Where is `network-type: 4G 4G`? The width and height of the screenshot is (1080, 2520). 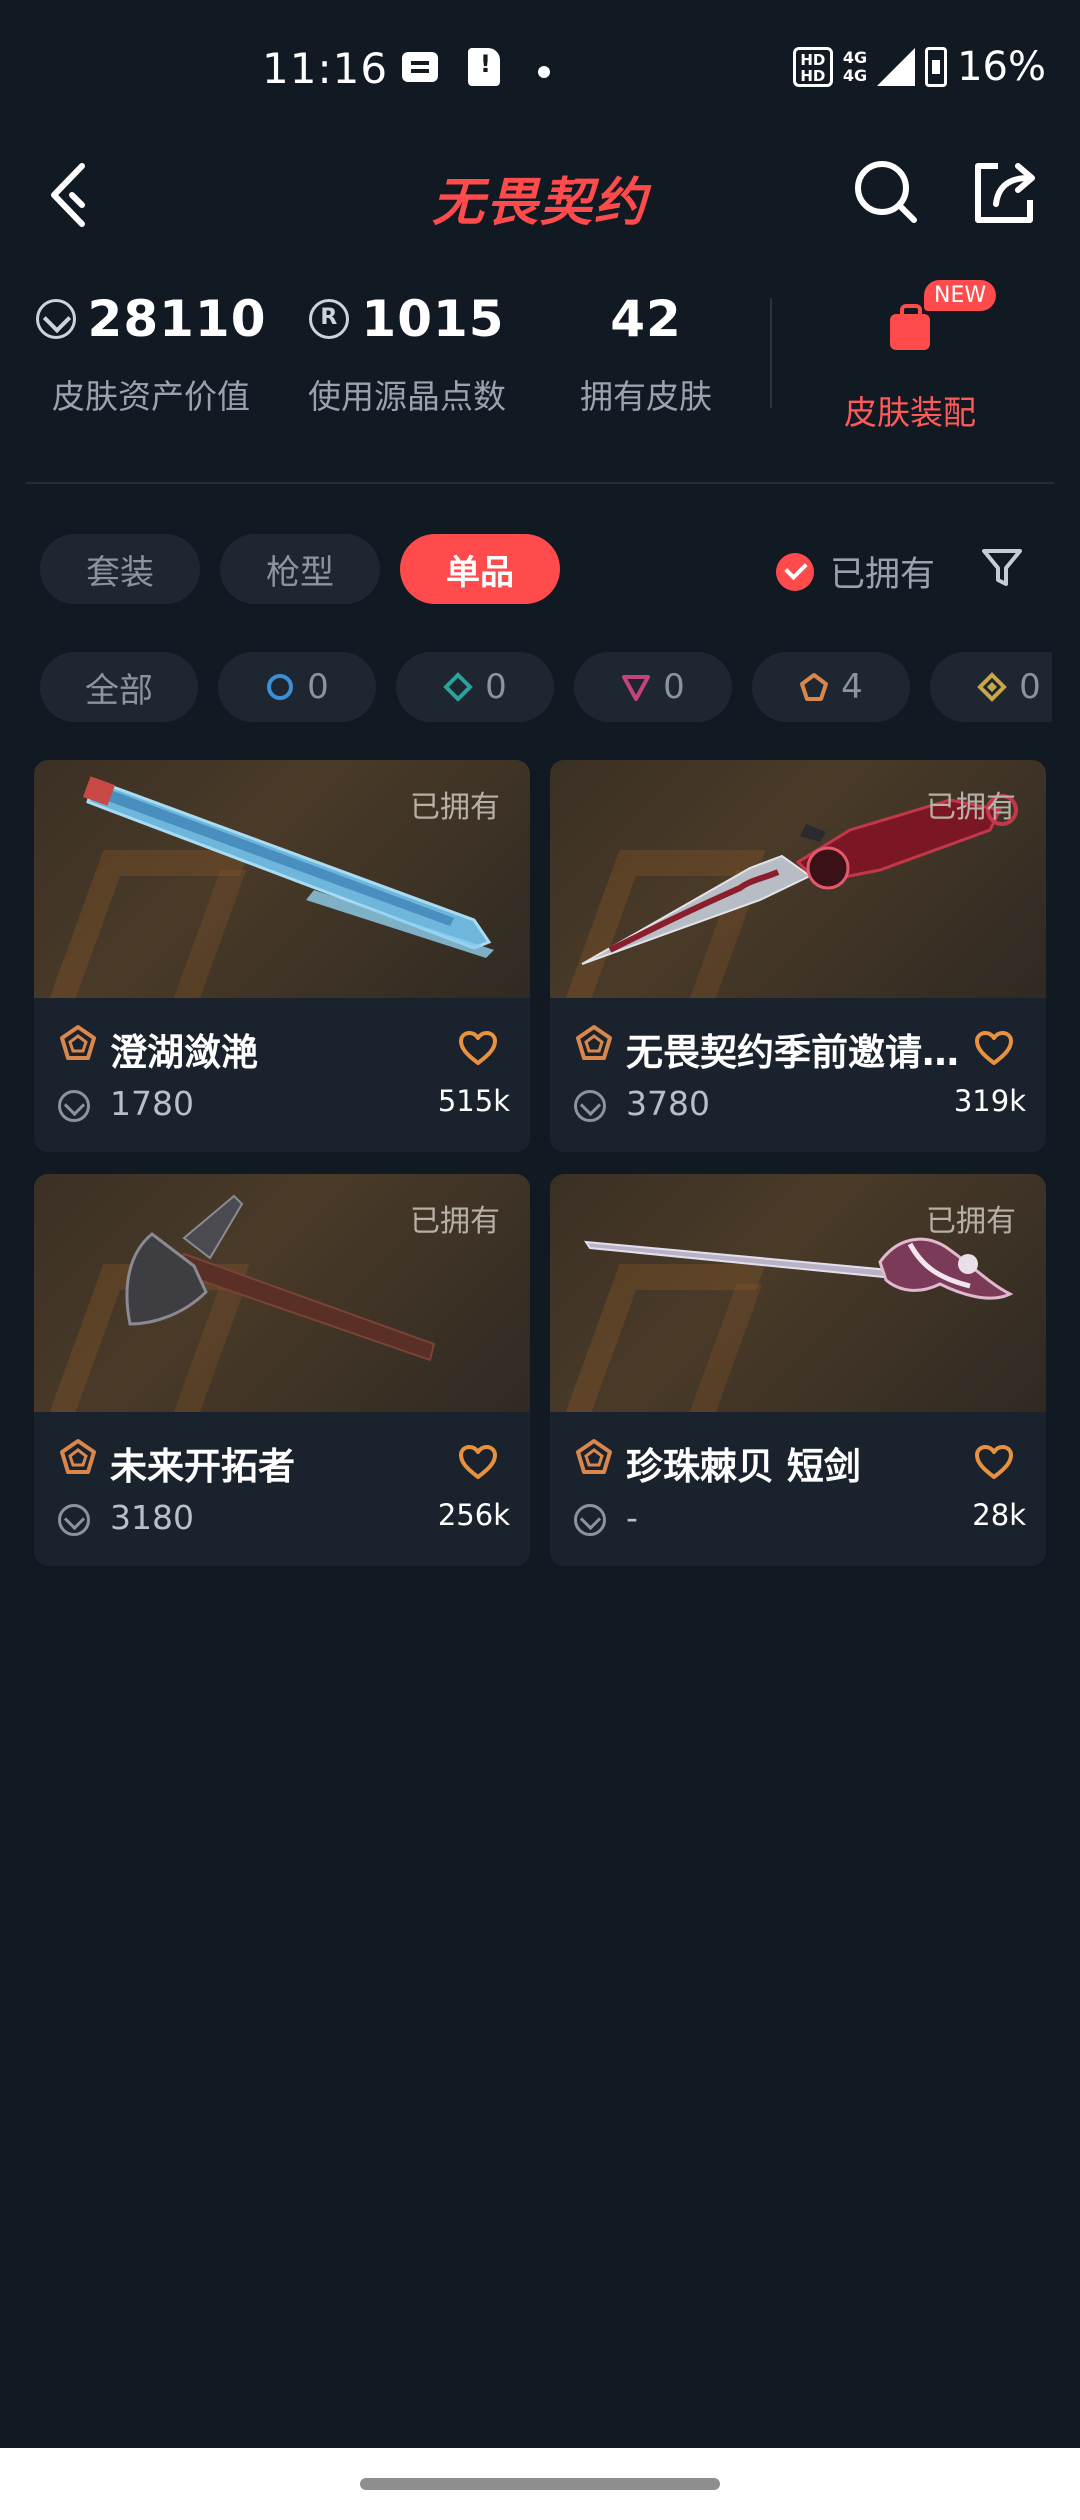
network-type: 4G 4G is located at coordinates (855, 67).